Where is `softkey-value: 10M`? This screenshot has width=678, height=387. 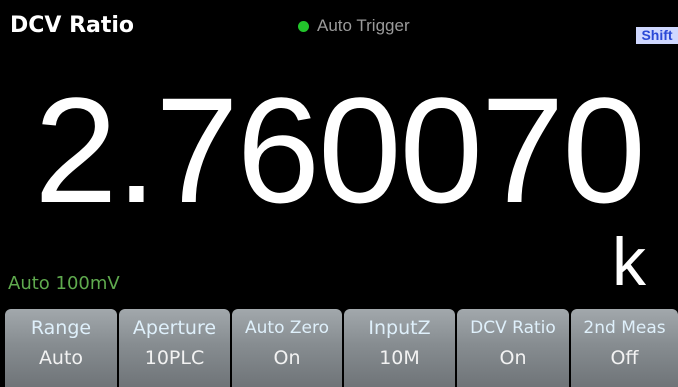
softkey-value: 10M is located at coordinates (399, 358).